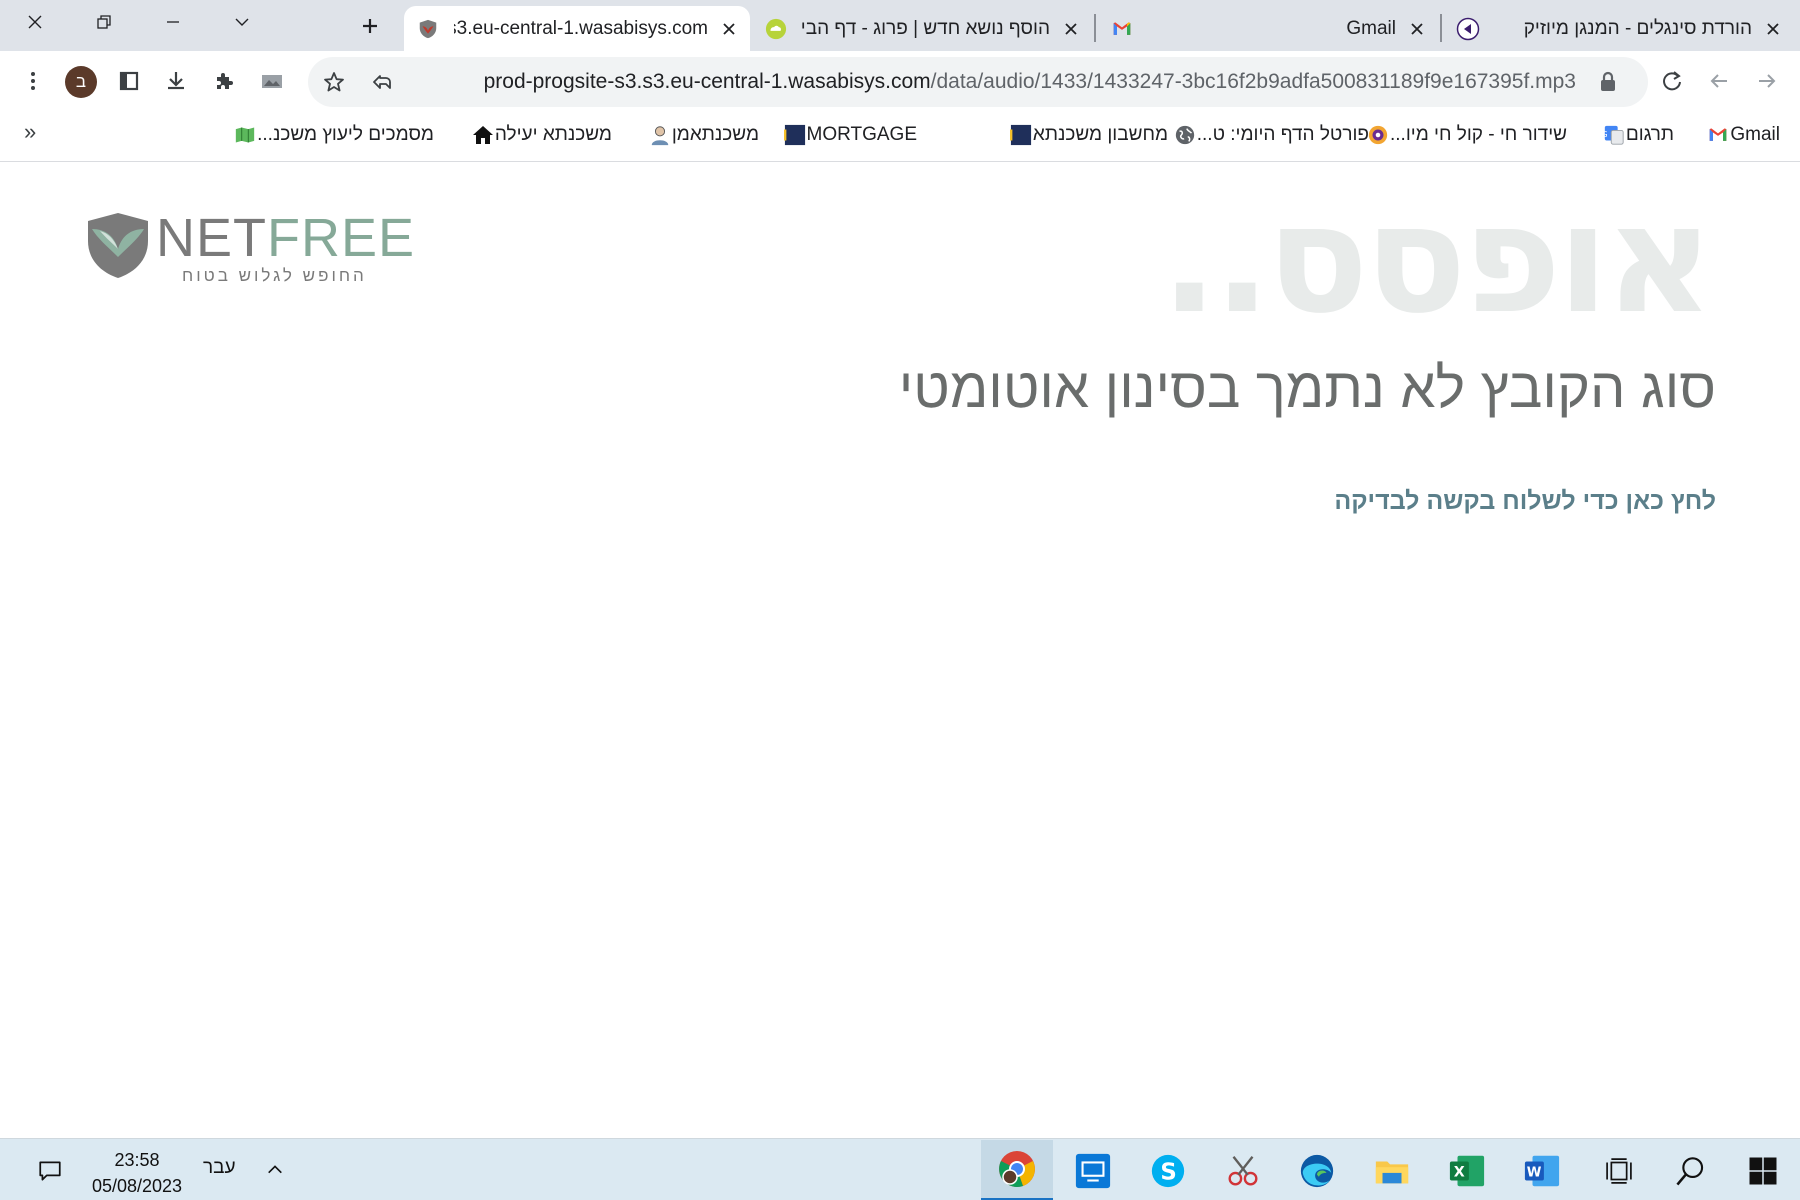  What do you see at coordinates (341, 238) in the screenshot?
I see `brand-free: FREE` at bounding box center [341, 238].